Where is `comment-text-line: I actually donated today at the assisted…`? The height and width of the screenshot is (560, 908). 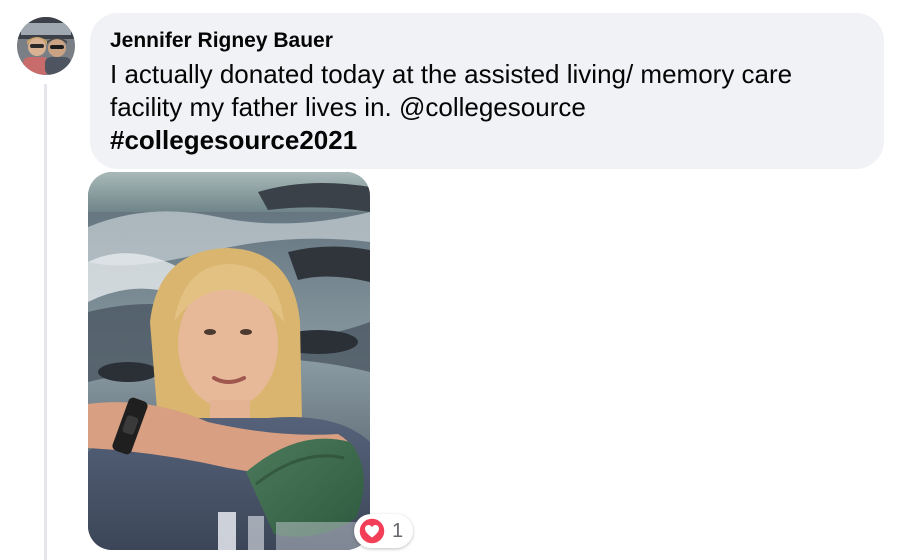
comment-text-line: I actually donated today at the assisted… is located at coordinates (451, 74).